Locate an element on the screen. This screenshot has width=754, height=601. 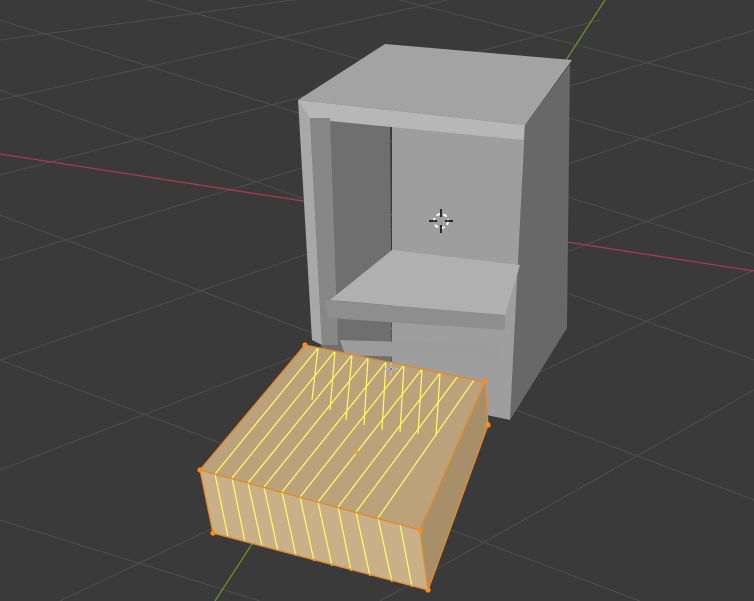
origin-icon is located at coordinates (356, 452).